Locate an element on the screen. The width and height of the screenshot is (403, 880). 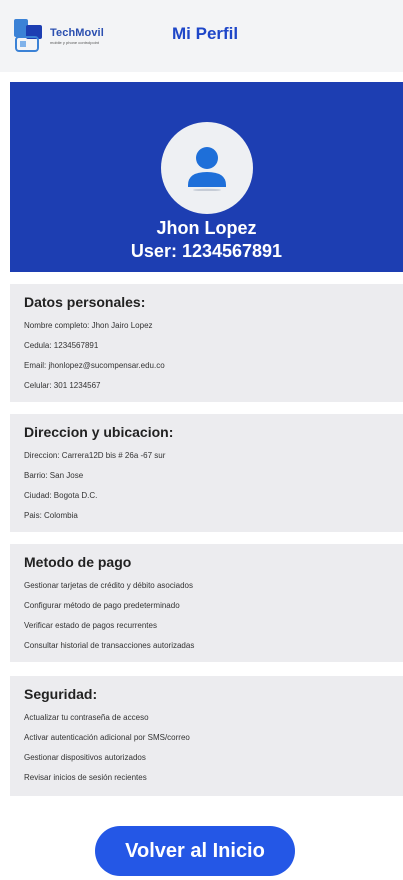
section-title: Metodo de pago is located at coordinates (78, 562).